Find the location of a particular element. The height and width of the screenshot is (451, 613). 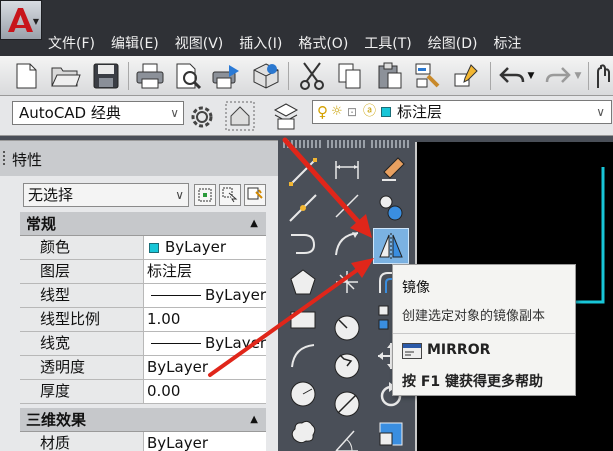

workspace-settings-gear-icon is located at coordinates (202, 117).